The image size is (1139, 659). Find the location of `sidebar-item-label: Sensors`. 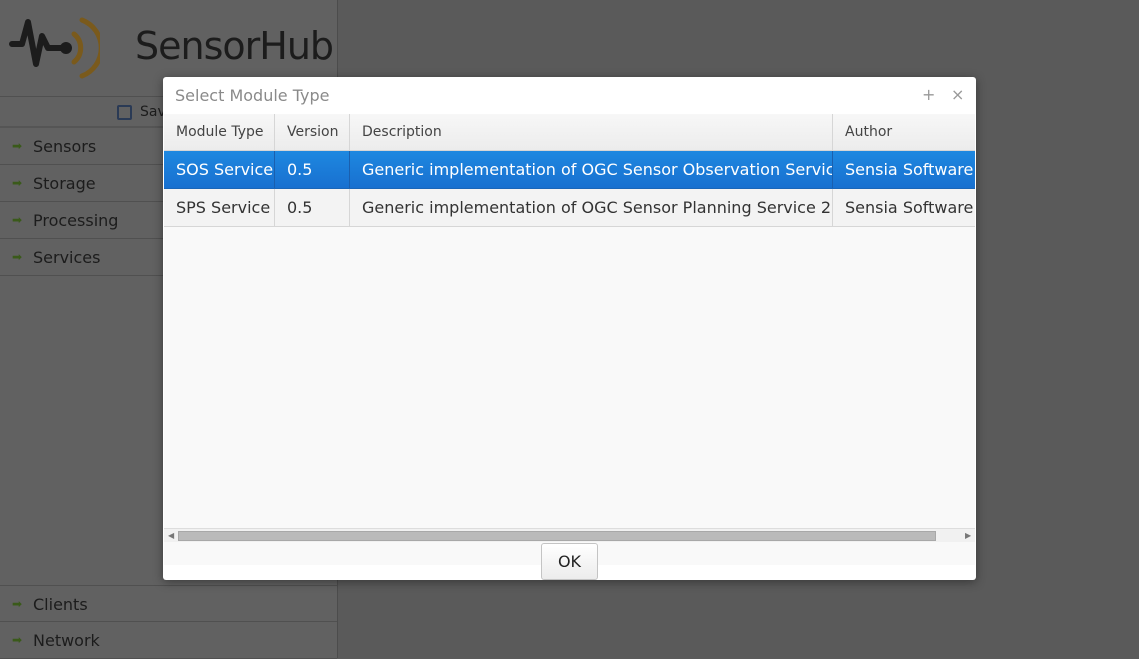

sidebar-item-label: Sensors is located at coordinates (65, 146).